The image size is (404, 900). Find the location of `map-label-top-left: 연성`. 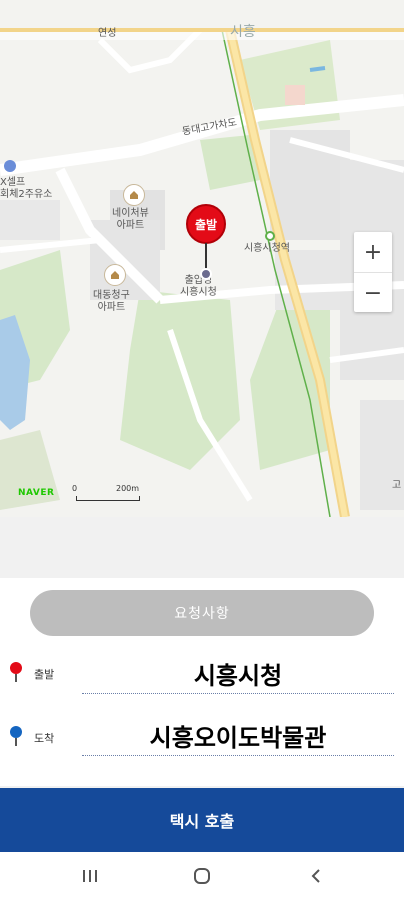

map-label-top-left: 연성 is located at coordinates (107, 33).